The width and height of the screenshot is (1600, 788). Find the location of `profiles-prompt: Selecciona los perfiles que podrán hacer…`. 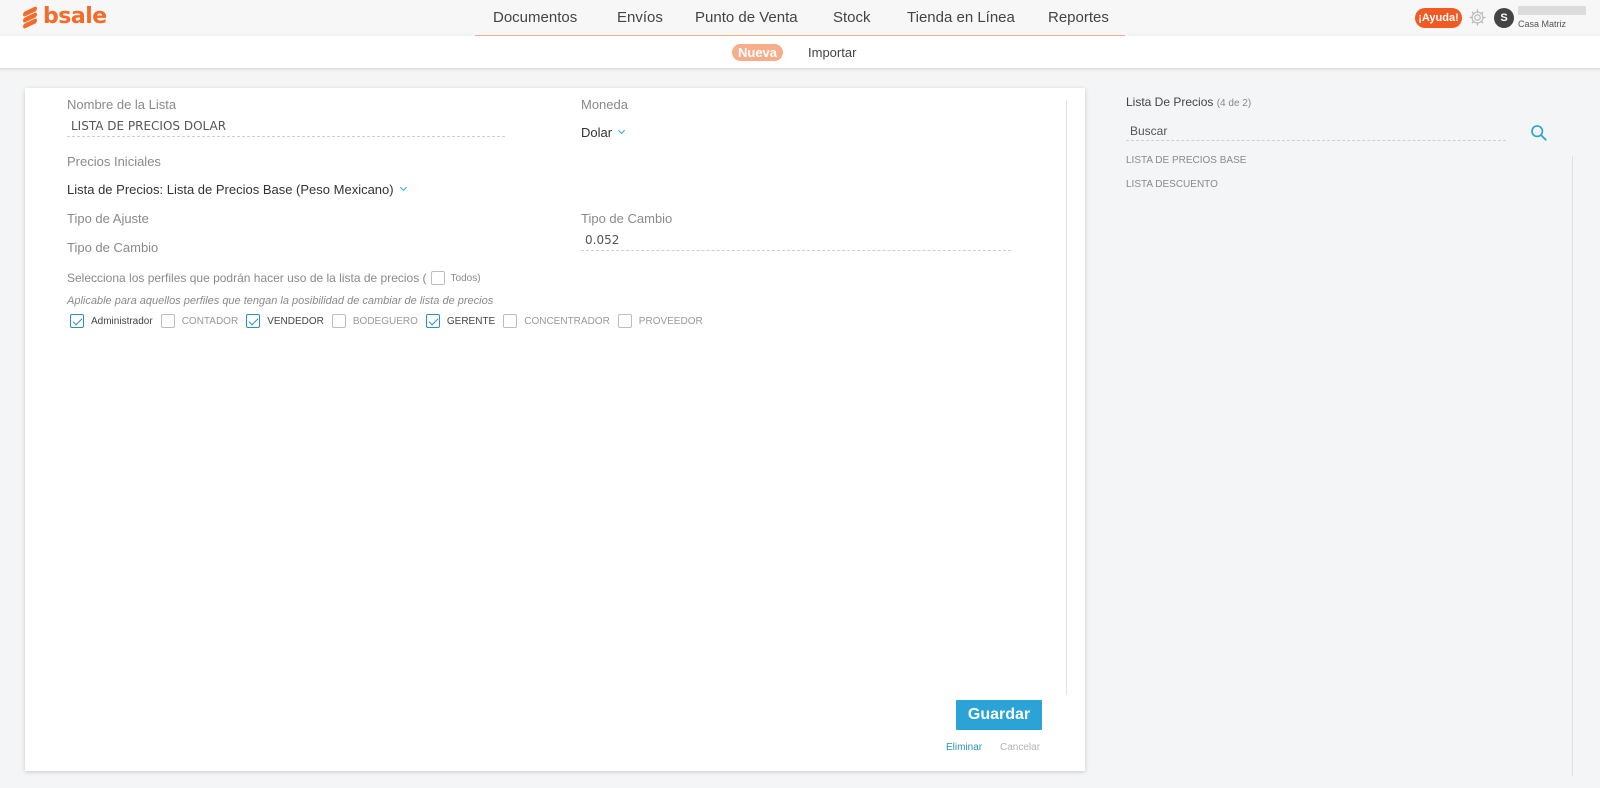

profiles-prompt: Selecciona los perfiles que podrán hacer… is located at coordinates (274, 278).